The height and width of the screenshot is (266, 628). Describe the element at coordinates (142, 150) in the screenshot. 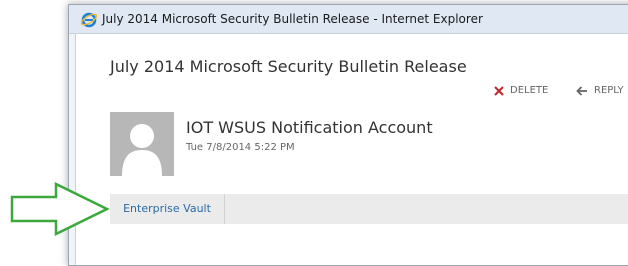

I see `person-silhouette-icon` at that location.